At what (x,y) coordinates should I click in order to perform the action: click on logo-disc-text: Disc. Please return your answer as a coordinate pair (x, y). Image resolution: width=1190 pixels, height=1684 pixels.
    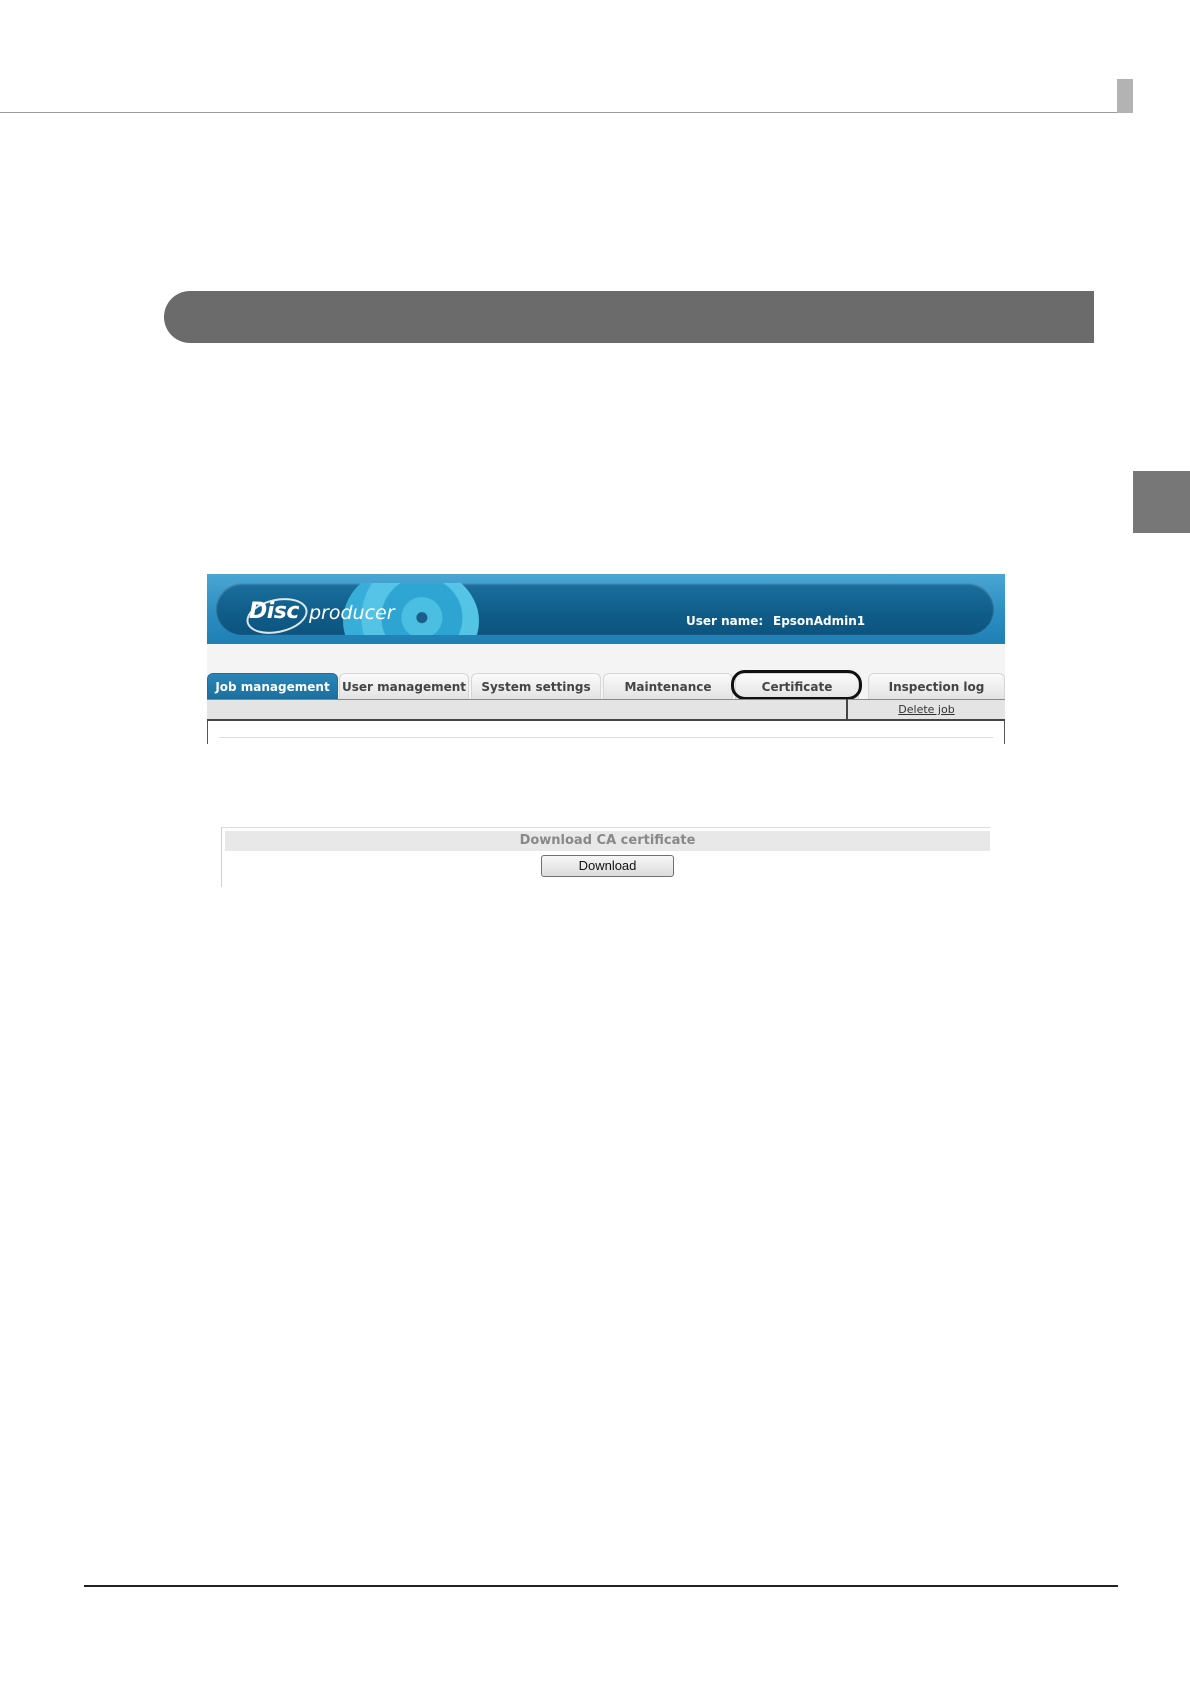
    Looking at the image, I should click on (274, 611).